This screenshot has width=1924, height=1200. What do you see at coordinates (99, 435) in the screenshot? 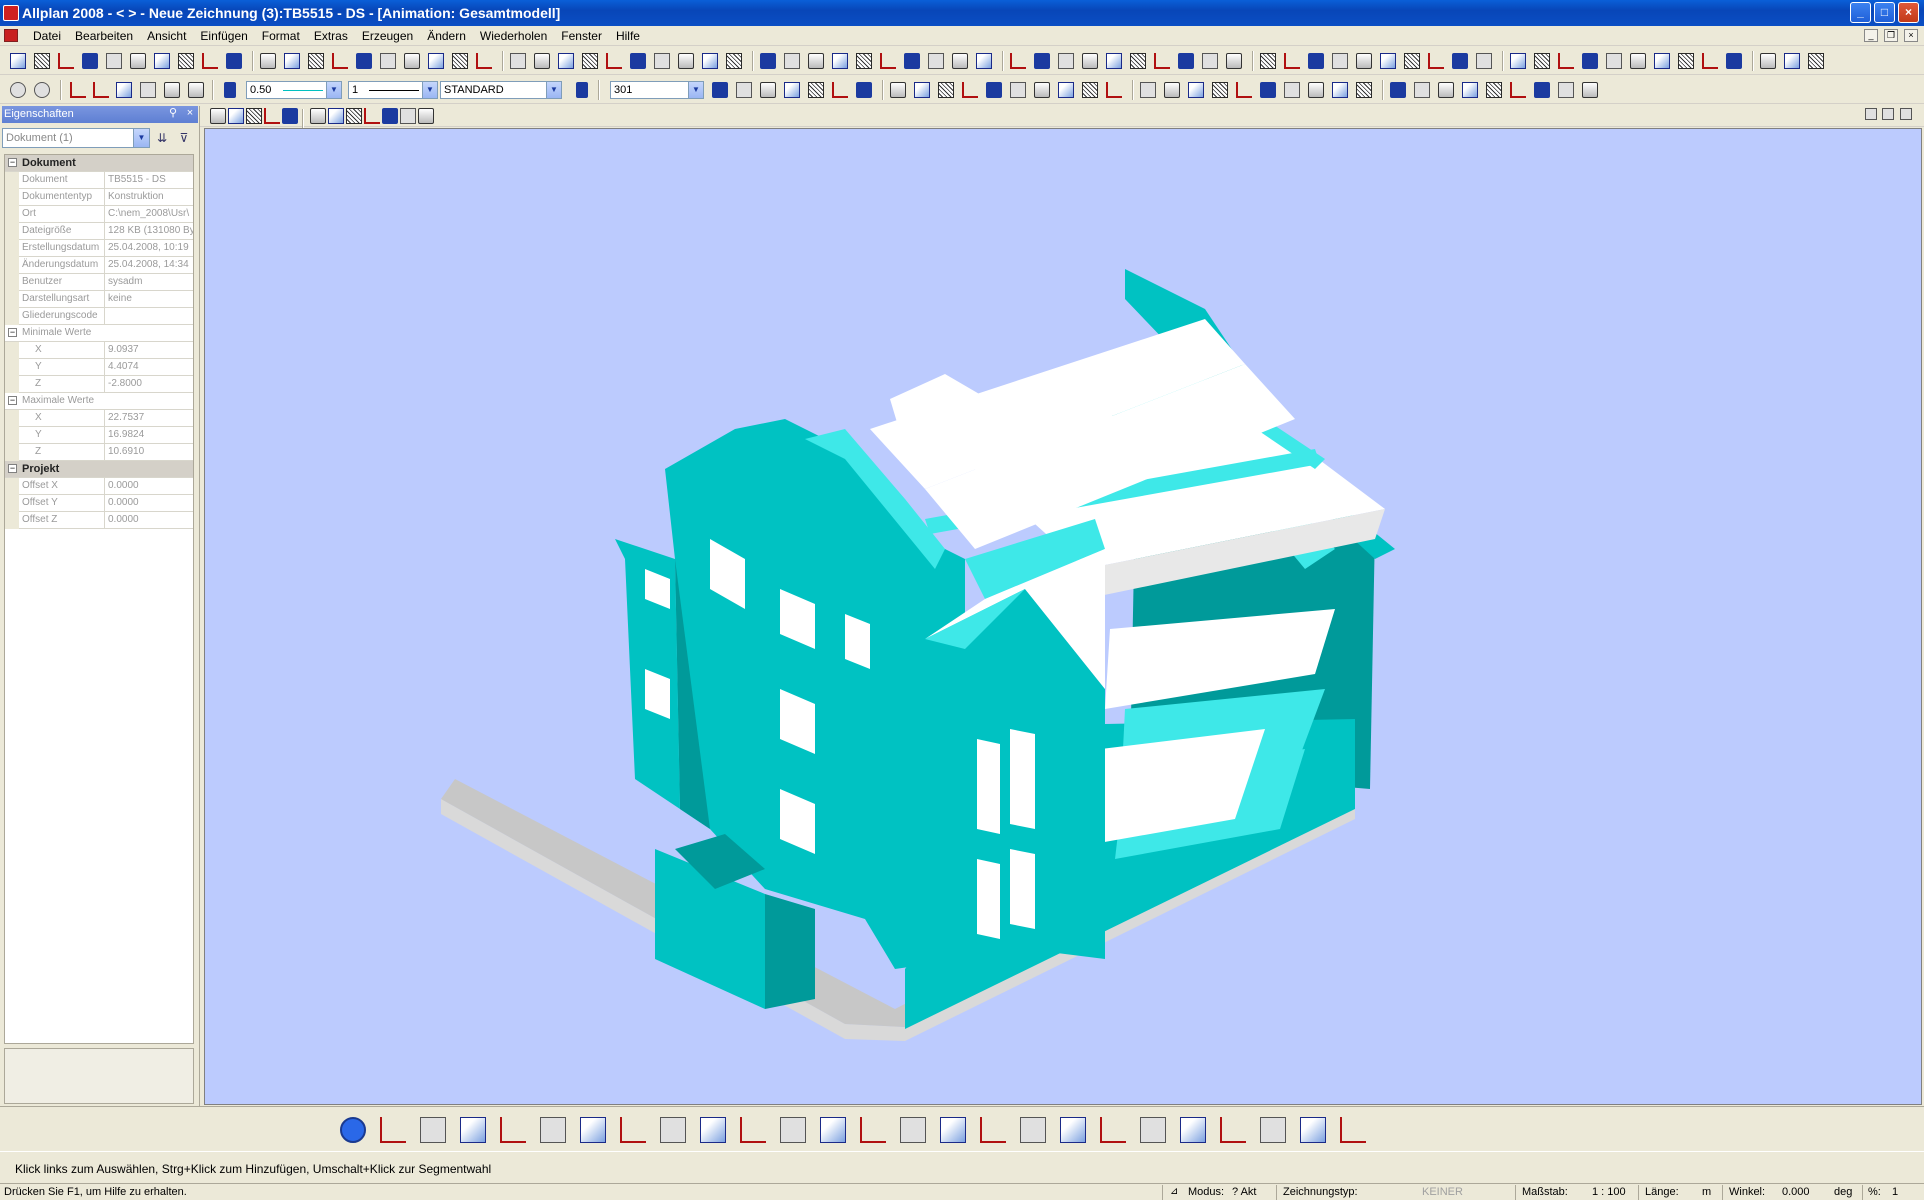
I see `property-row: Y 16.9824` at bounding box center [99, 435].